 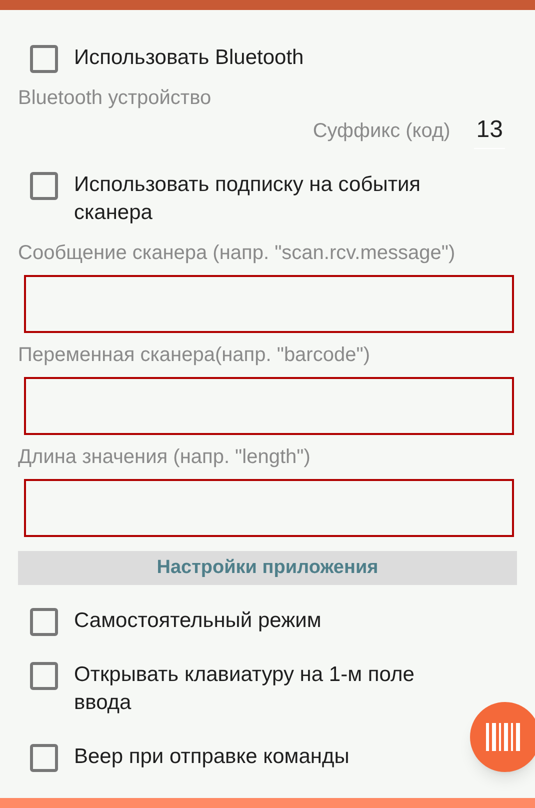 What do you see at coordinates (381, 131) in the screenshot?
I see `suffix-label: Суффикс (код)` at bounding box center [381, 131].